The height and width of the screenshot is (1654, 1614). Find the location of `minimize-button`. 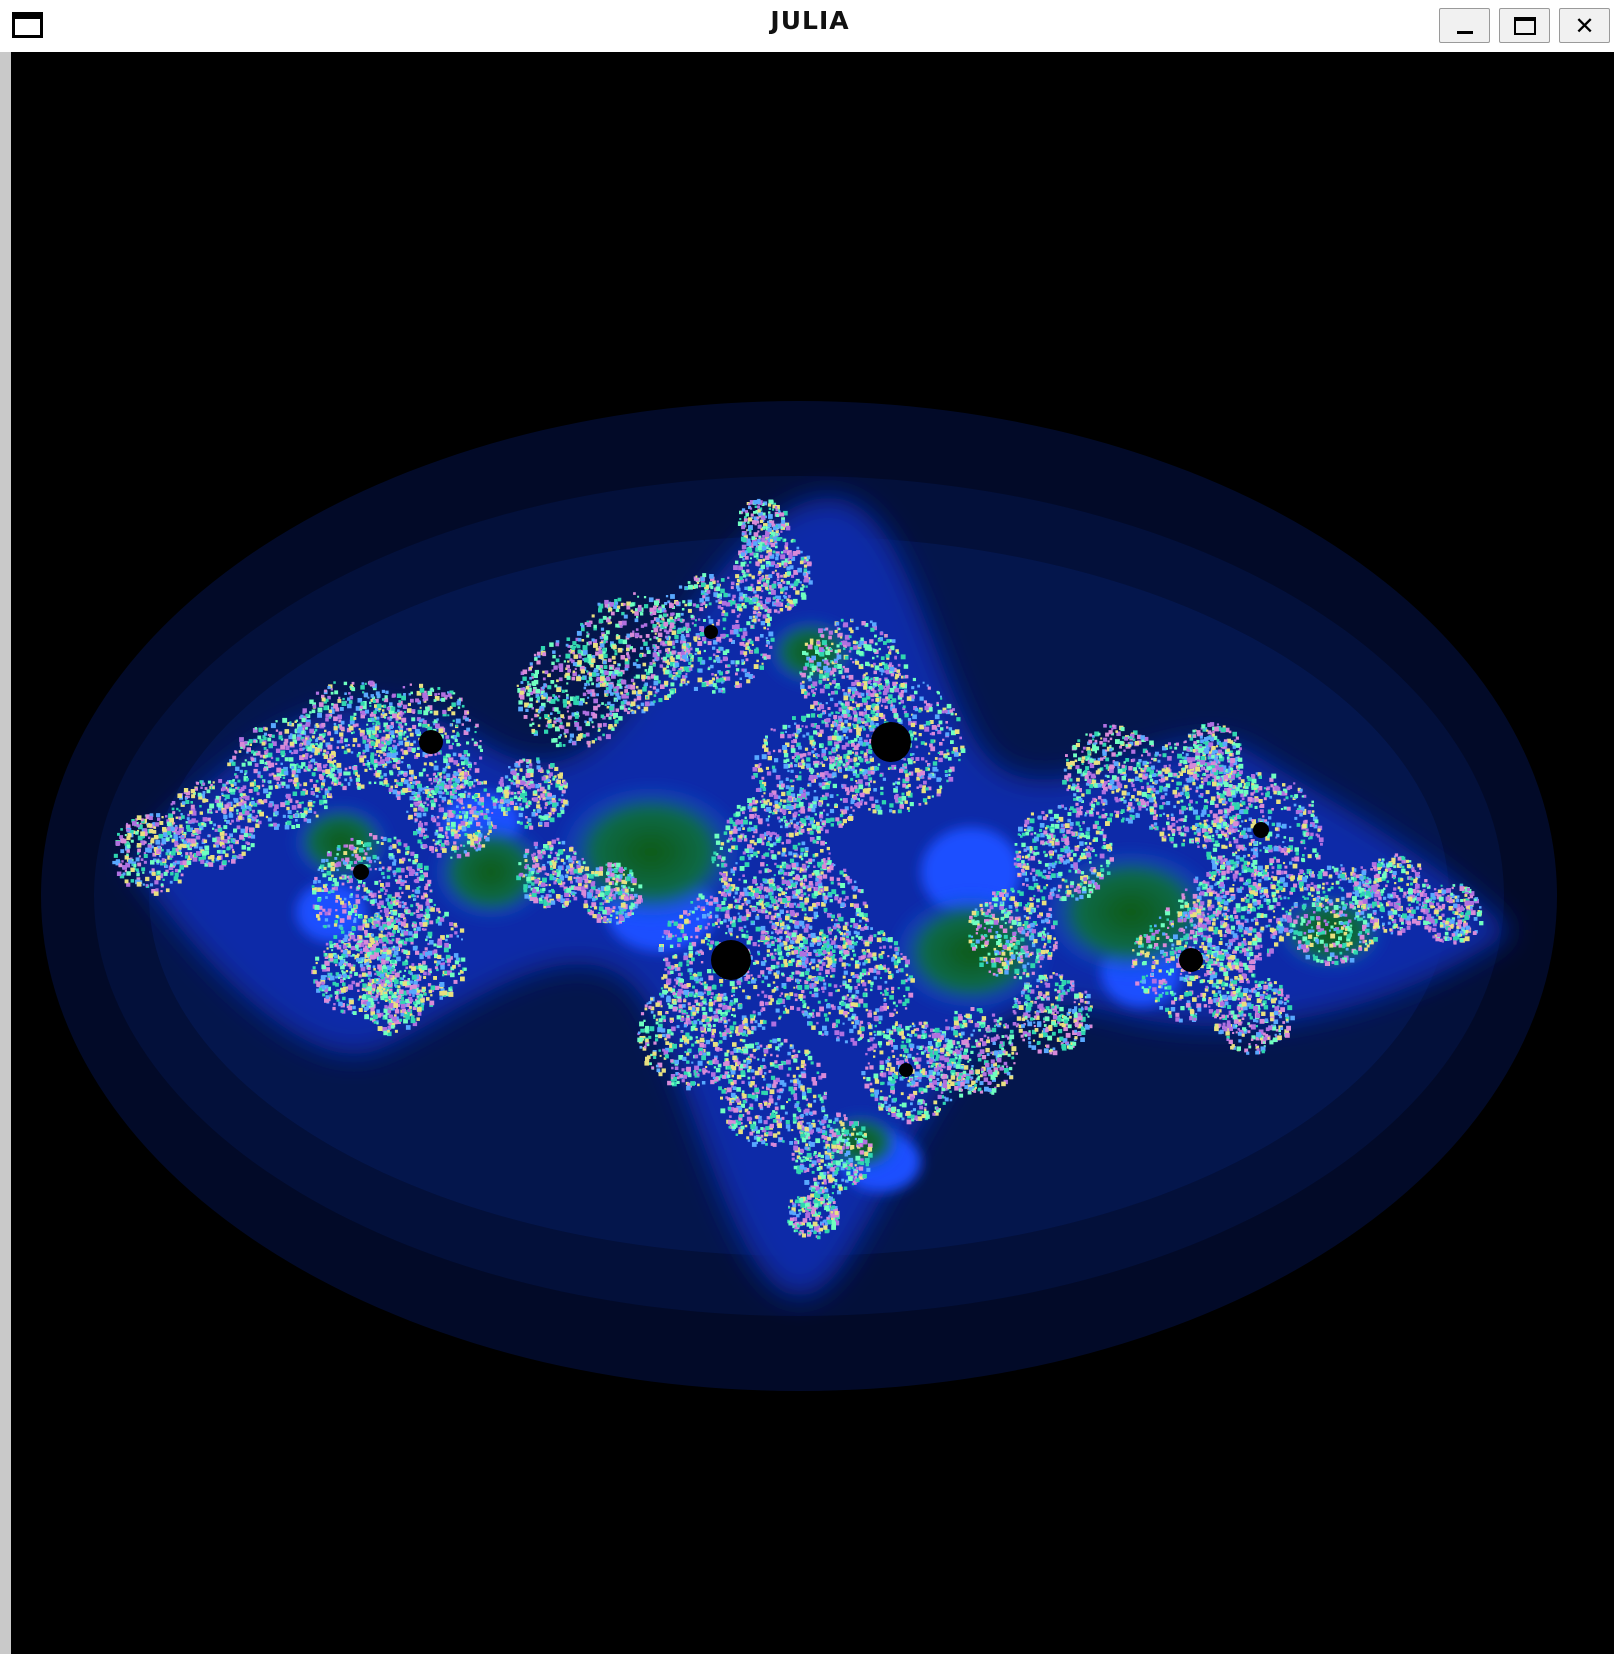

minimize-button is located at coordinates (1464, 25).